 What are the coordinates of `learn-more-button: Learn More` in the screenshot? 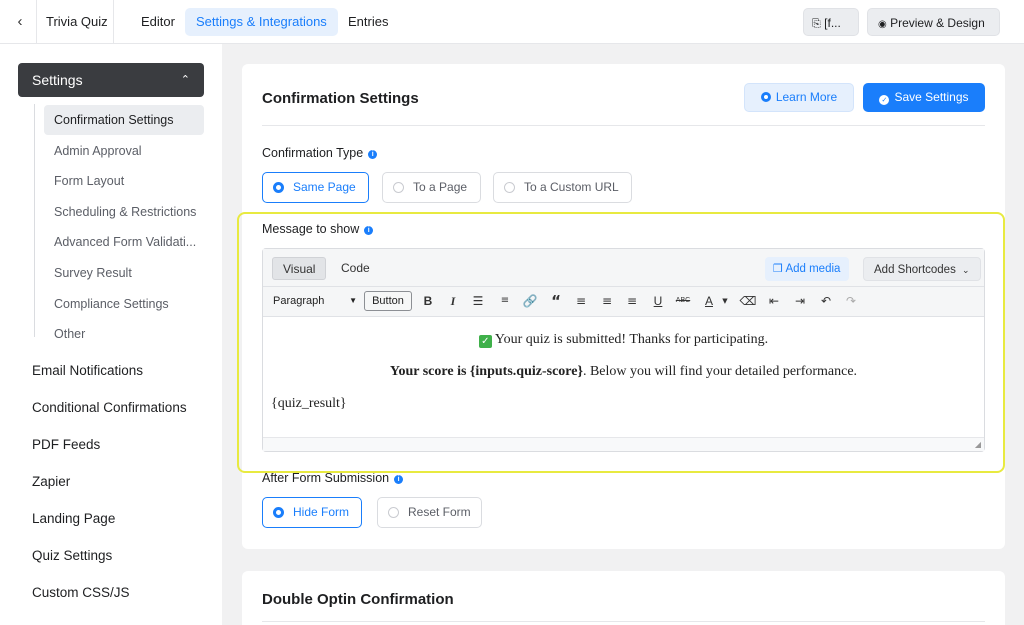 It's located at (799, 97).